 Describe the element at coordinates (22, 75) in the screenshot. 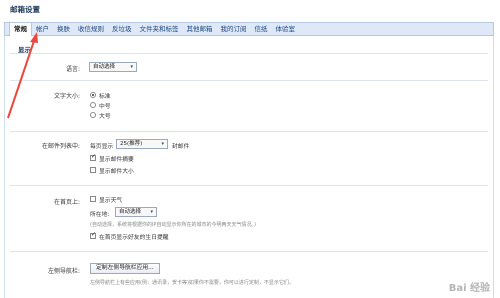

I see `annotation-arrow-icon` at that location.